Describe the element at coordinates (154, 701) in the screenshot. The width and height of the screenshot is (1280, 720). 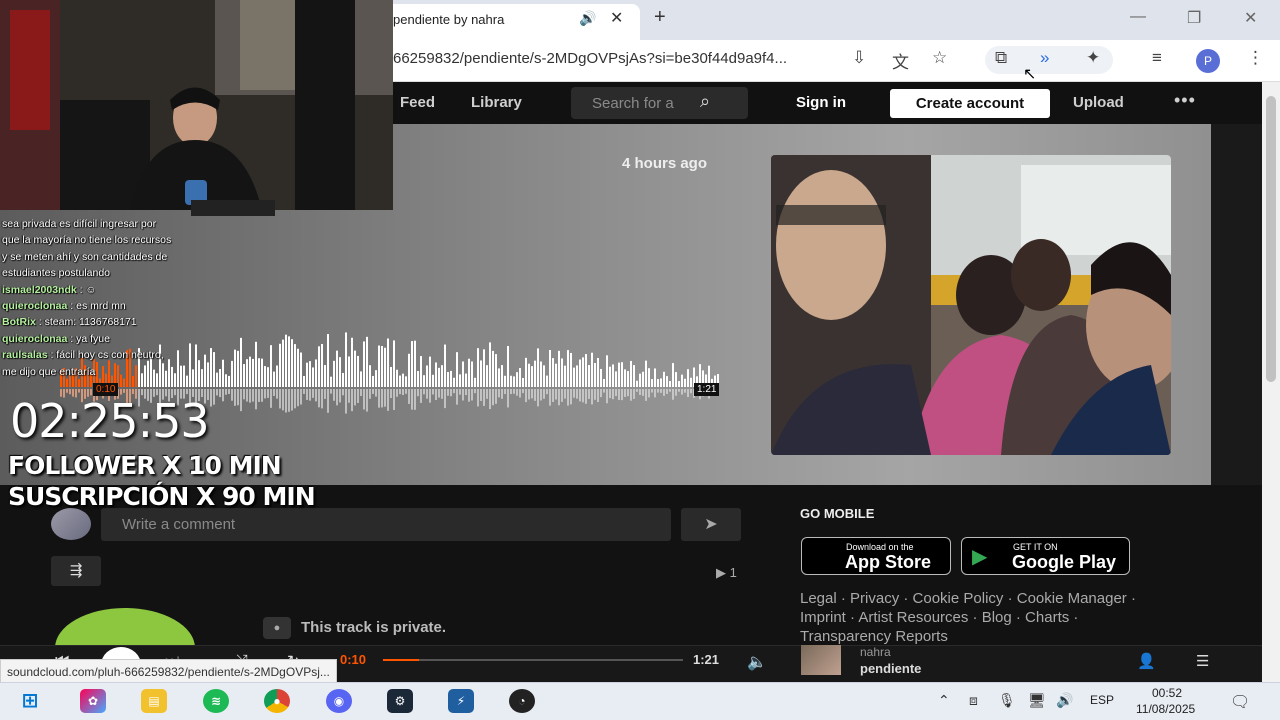
I see `file-explorer-icon: ▤` at that location.